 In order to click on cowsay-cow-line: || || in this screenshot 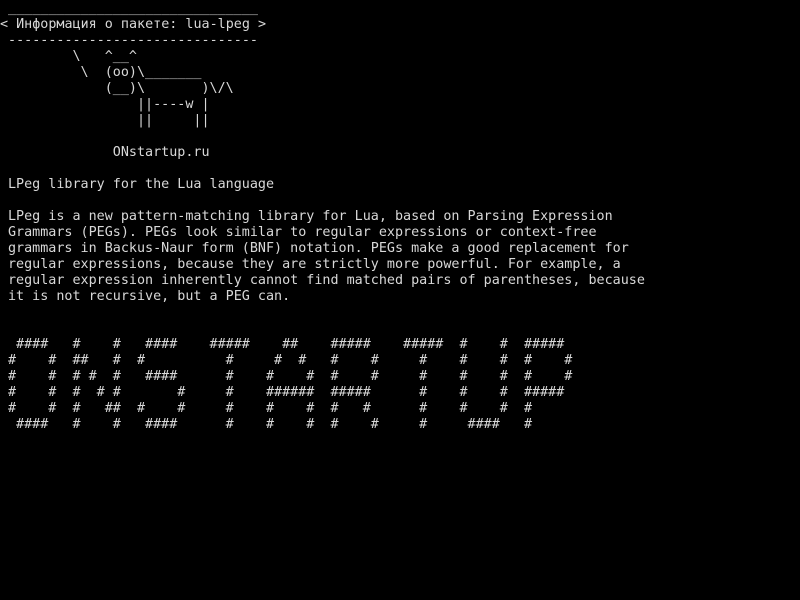, I will do `click(109, 120)`.